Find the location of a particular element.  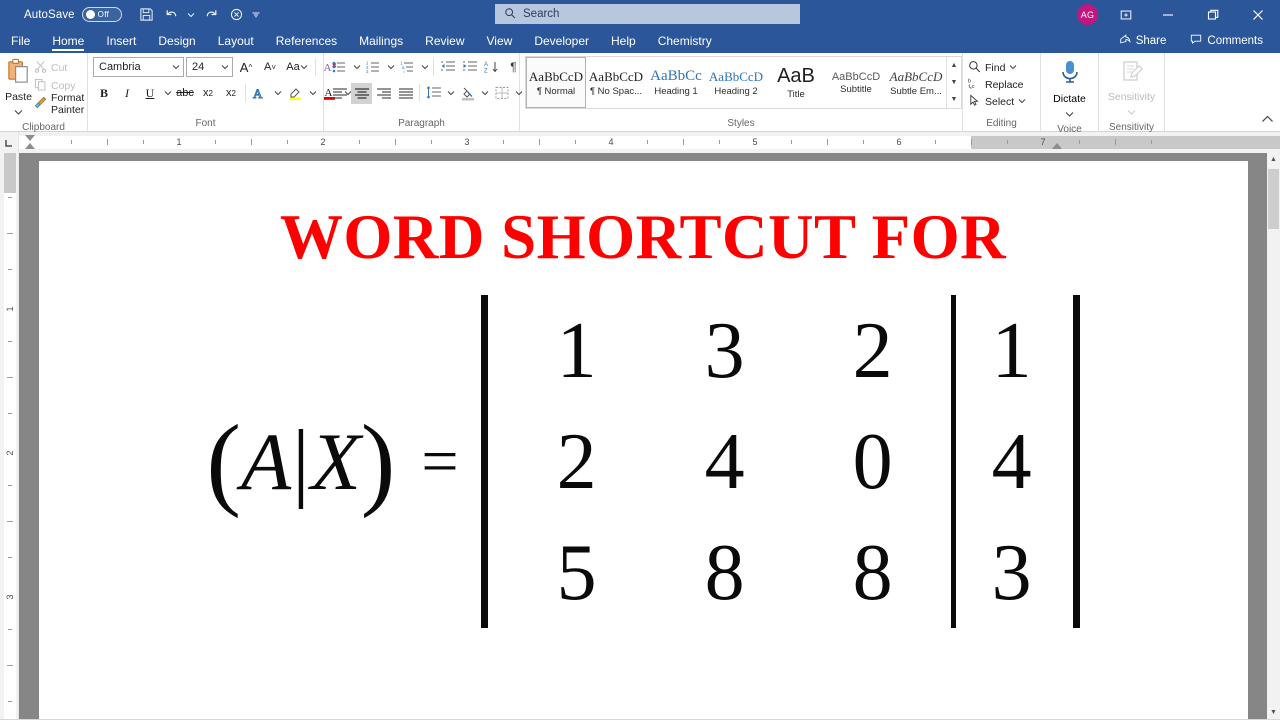

scrollbar-thumb is located at coordinates (1273, 199).